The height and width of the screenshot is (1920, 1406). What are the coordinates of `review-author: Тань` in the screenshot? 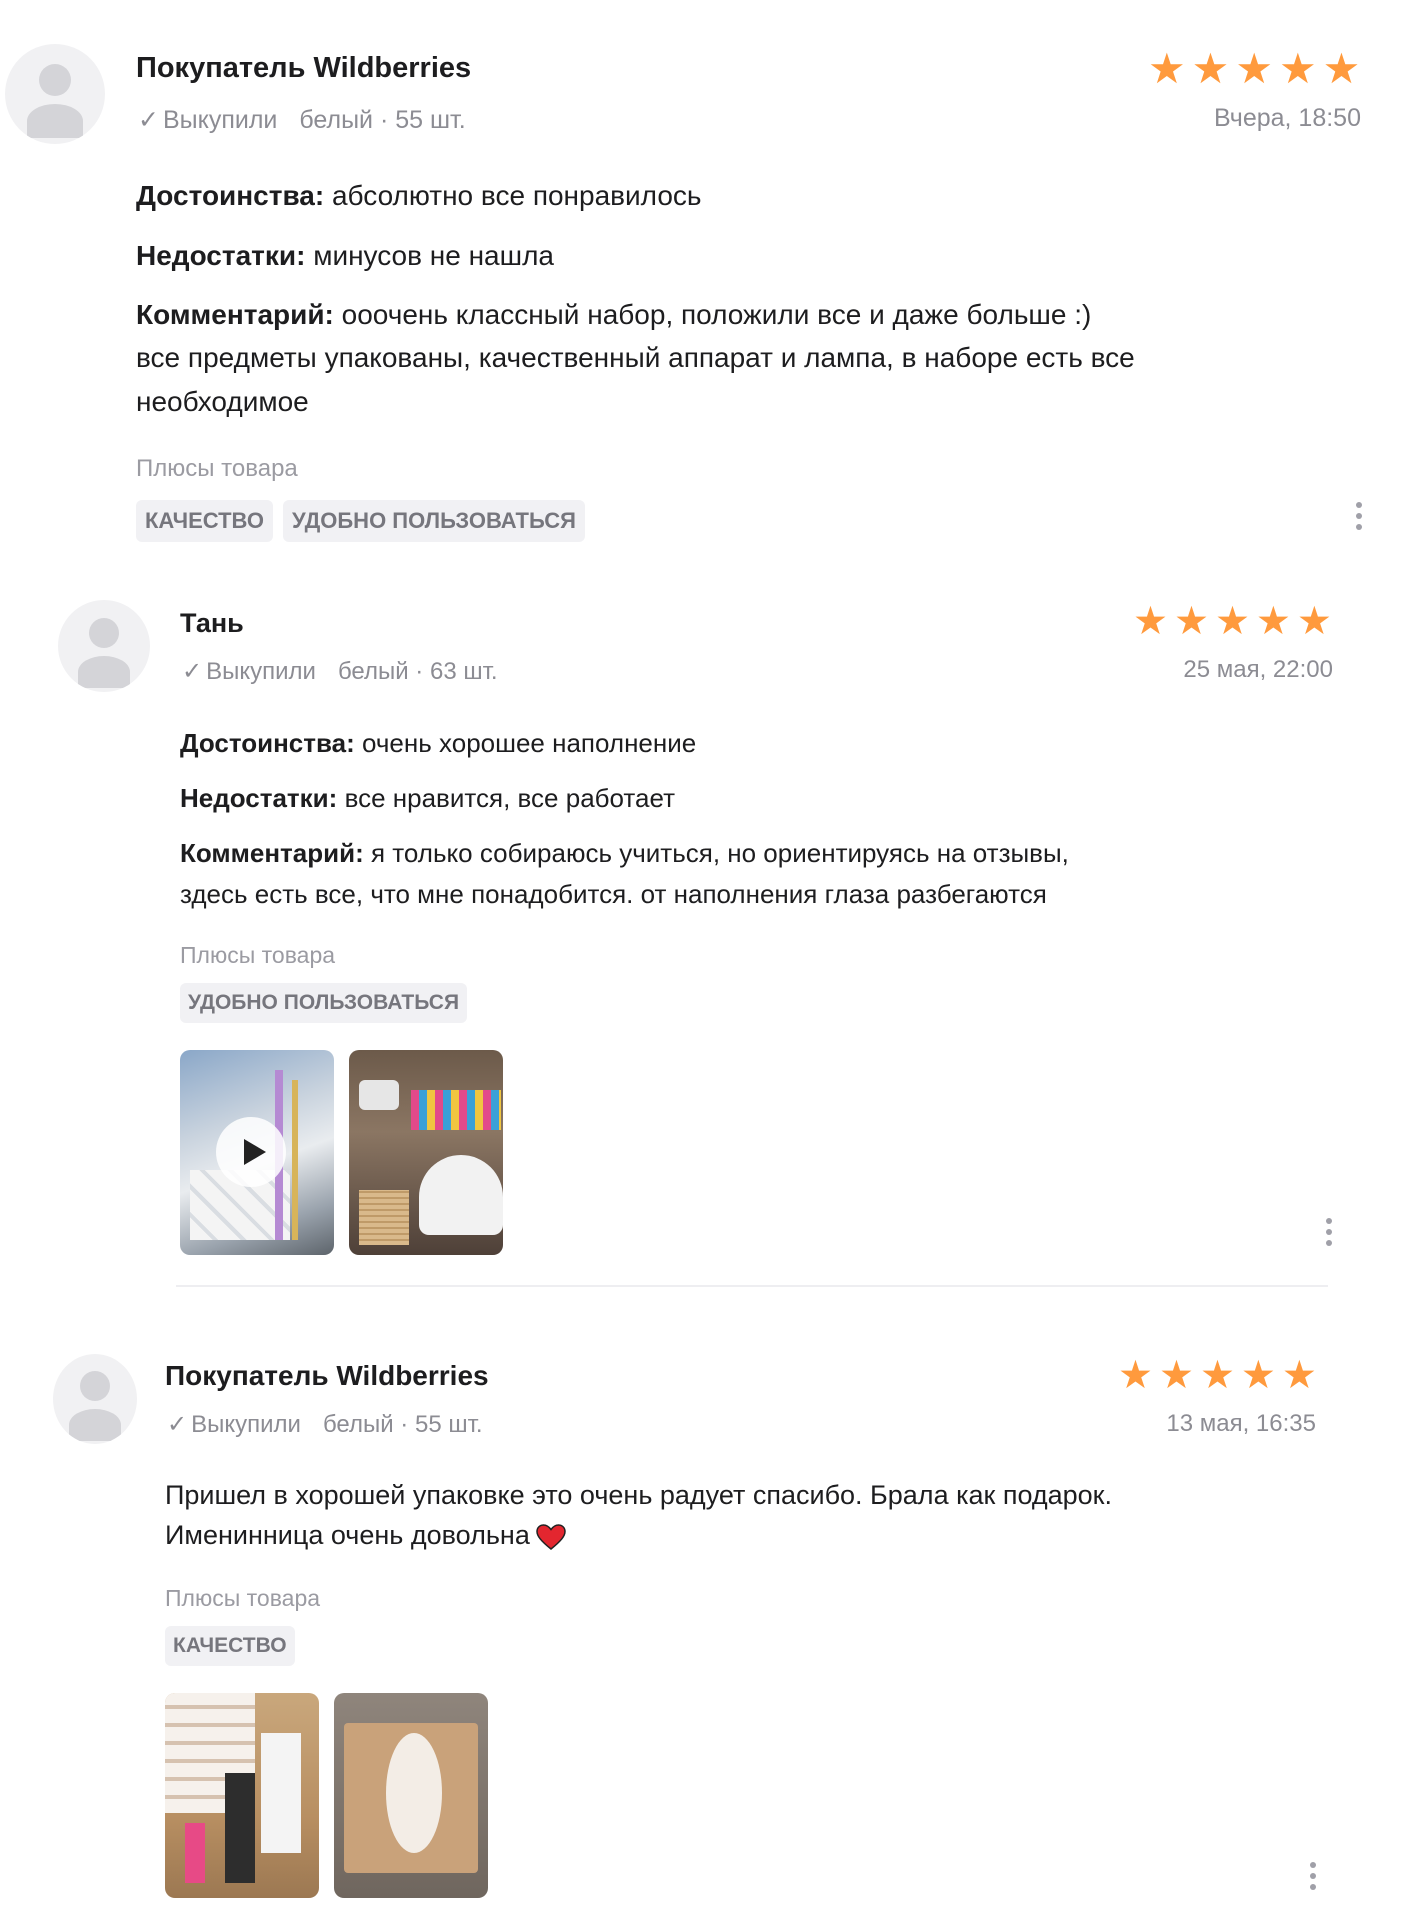 It's located at (212, 623).